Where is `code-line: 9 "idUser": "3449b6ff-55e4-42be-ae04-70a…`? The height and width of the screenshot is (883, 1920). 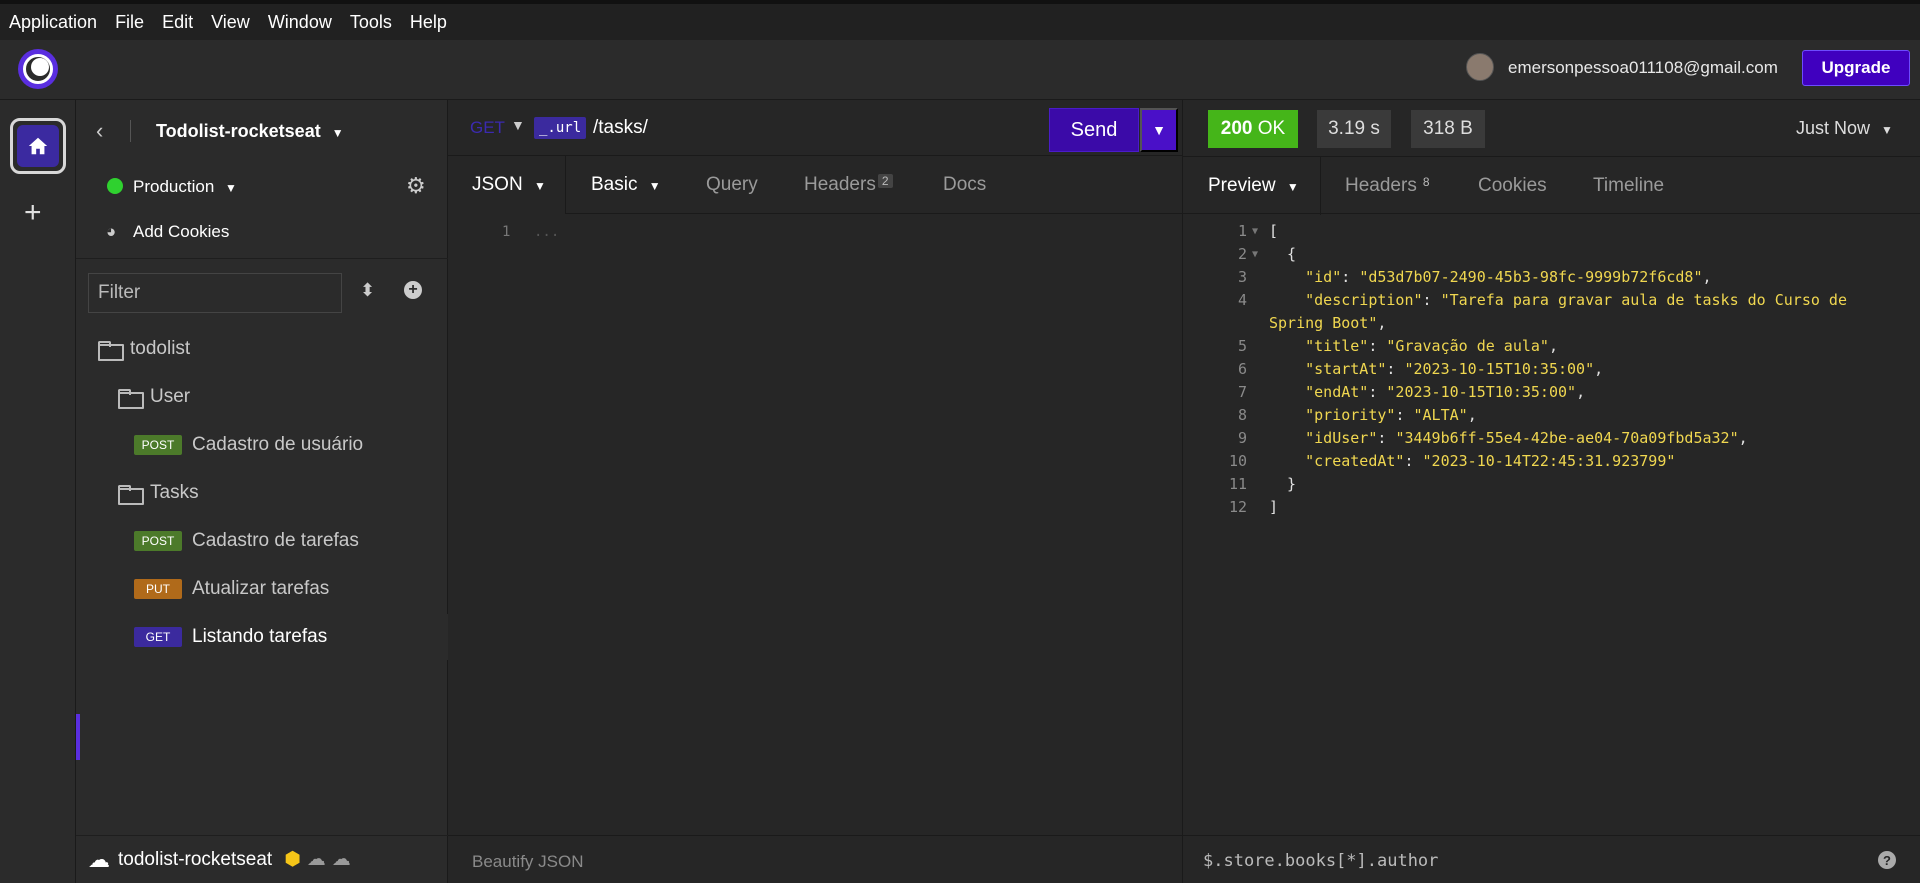
code-line: 9 "idUser": "3449b6ff-55e4-42be-ae04-70a… is located at coordinates (1551, 438).